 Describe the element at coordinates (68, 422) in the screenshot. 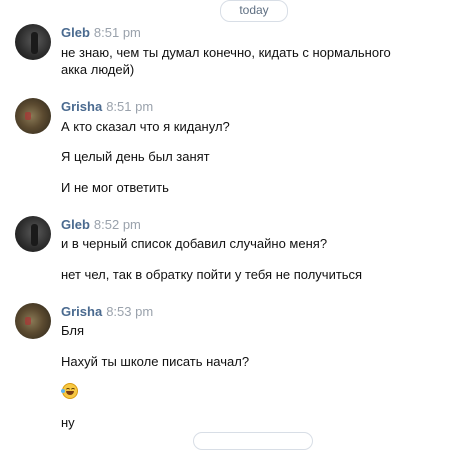

I see `message-text: ну` at that location.